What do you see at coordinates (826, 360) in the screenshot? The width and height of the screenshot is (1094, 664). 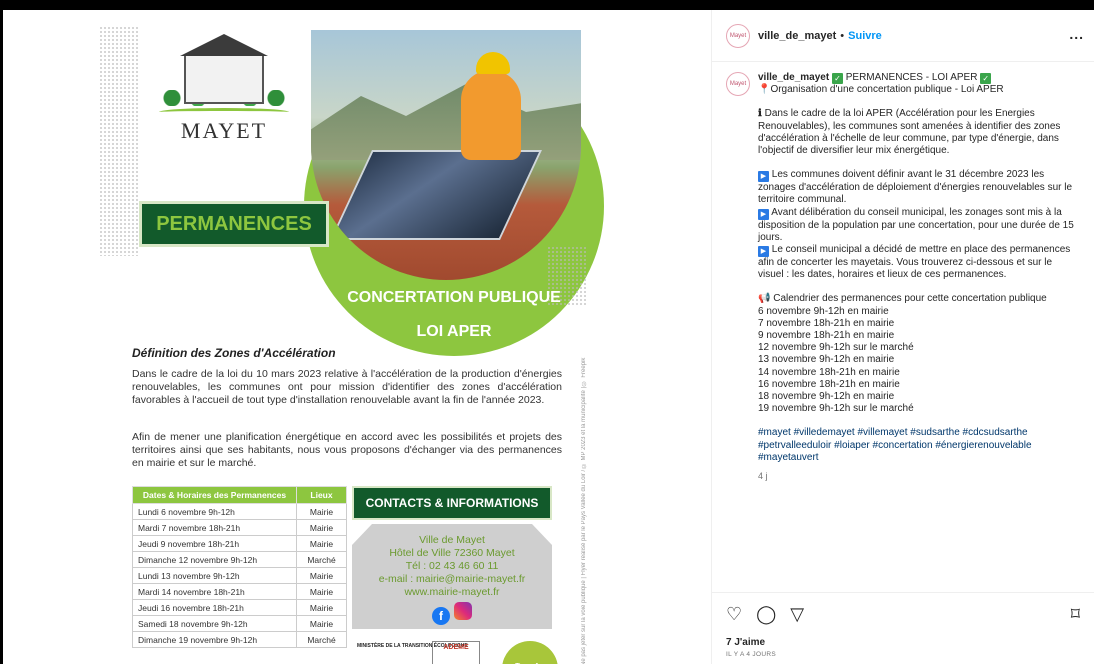 I see `date-line: 13 novembre 9h-12h en mairie` at bounding box center [826, 360].